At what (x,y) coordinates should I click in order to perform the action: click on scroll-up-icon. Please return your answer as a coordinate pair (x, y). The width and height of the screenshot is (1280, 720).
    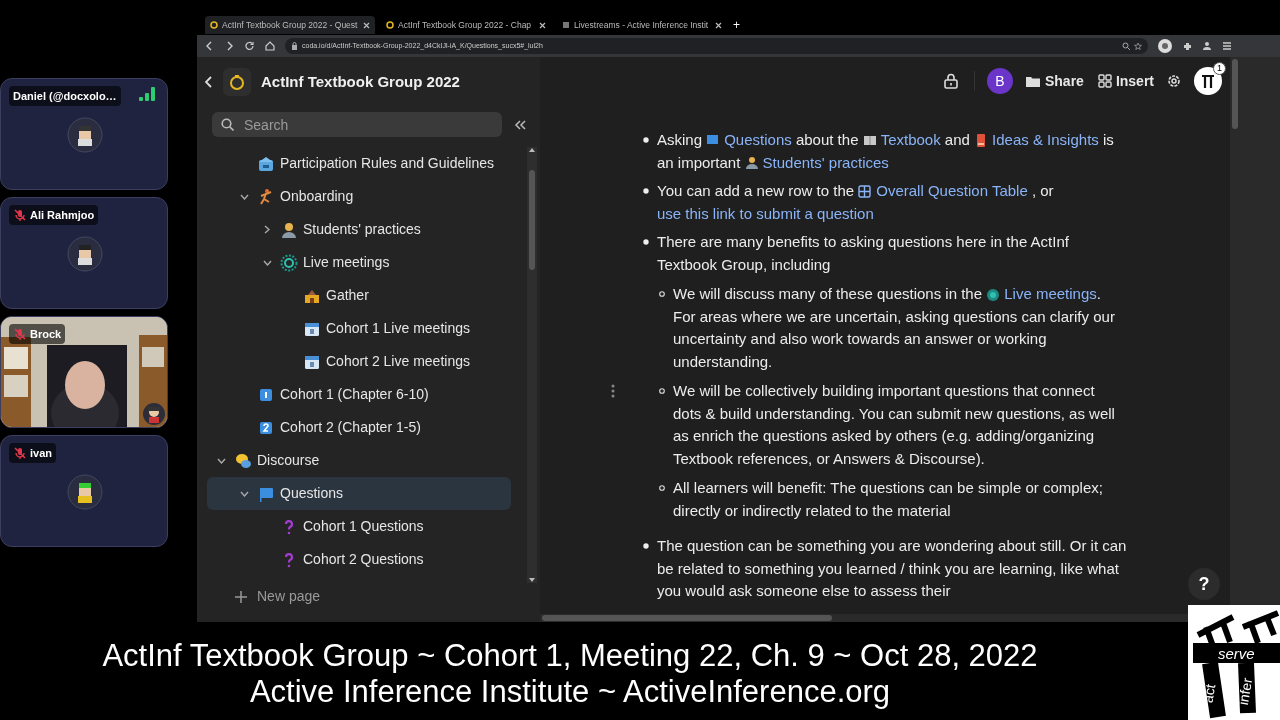
    Looking at the image, I should click on (532, 150).